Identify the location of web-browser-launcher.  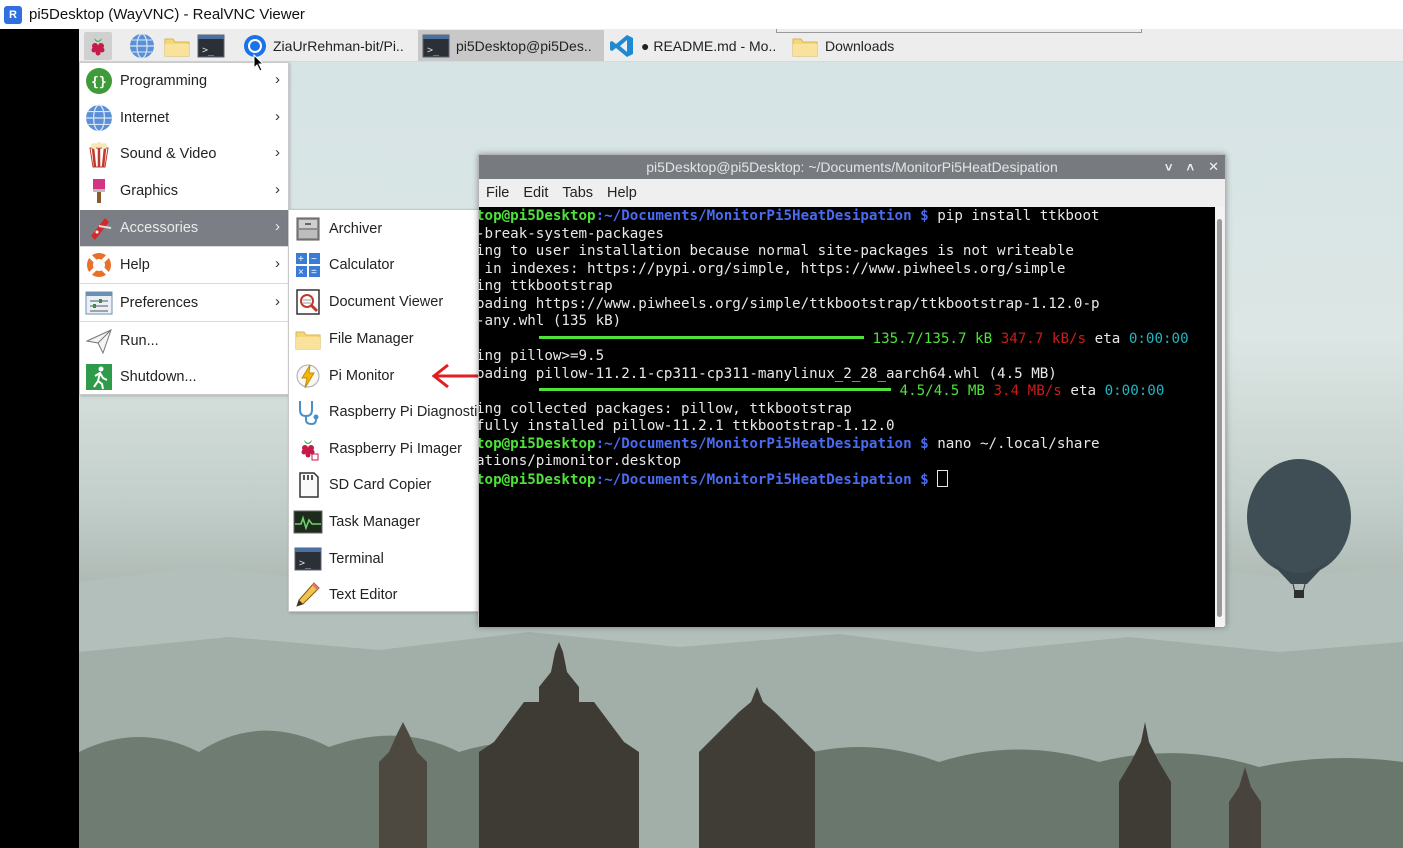
(142, 46).